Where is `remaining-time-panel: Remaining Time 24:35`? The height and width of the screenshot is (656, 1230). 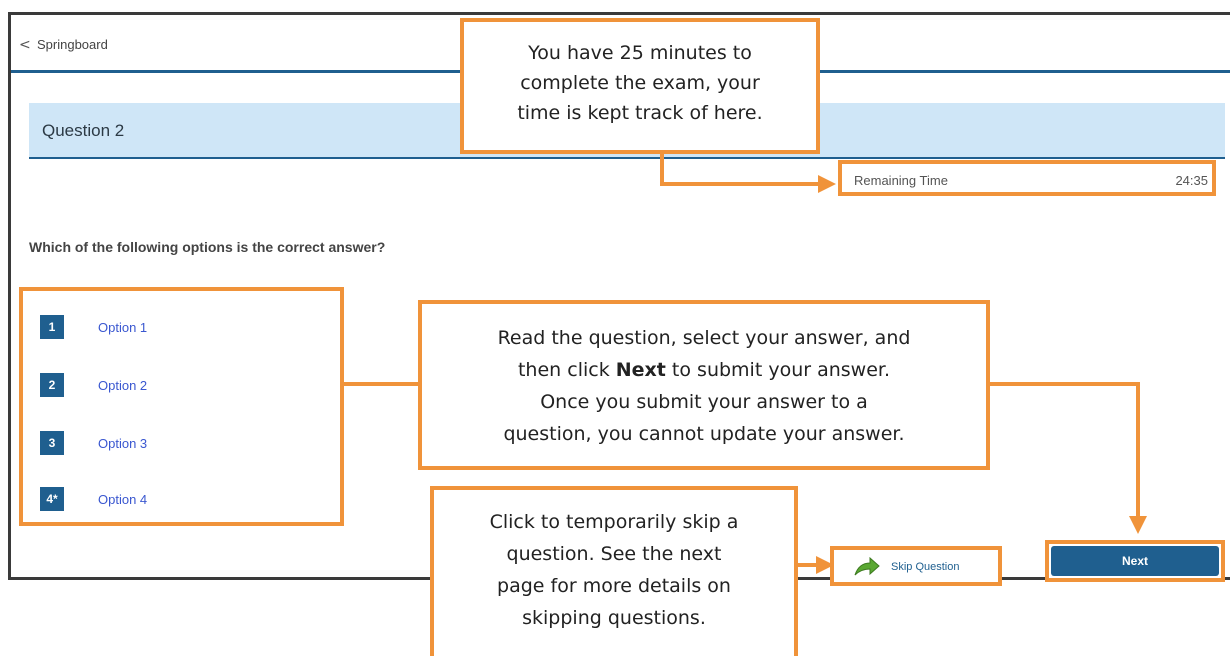 remaining-time-panel: Remaining Time 24:35 is located at coordinates (1027, 178).